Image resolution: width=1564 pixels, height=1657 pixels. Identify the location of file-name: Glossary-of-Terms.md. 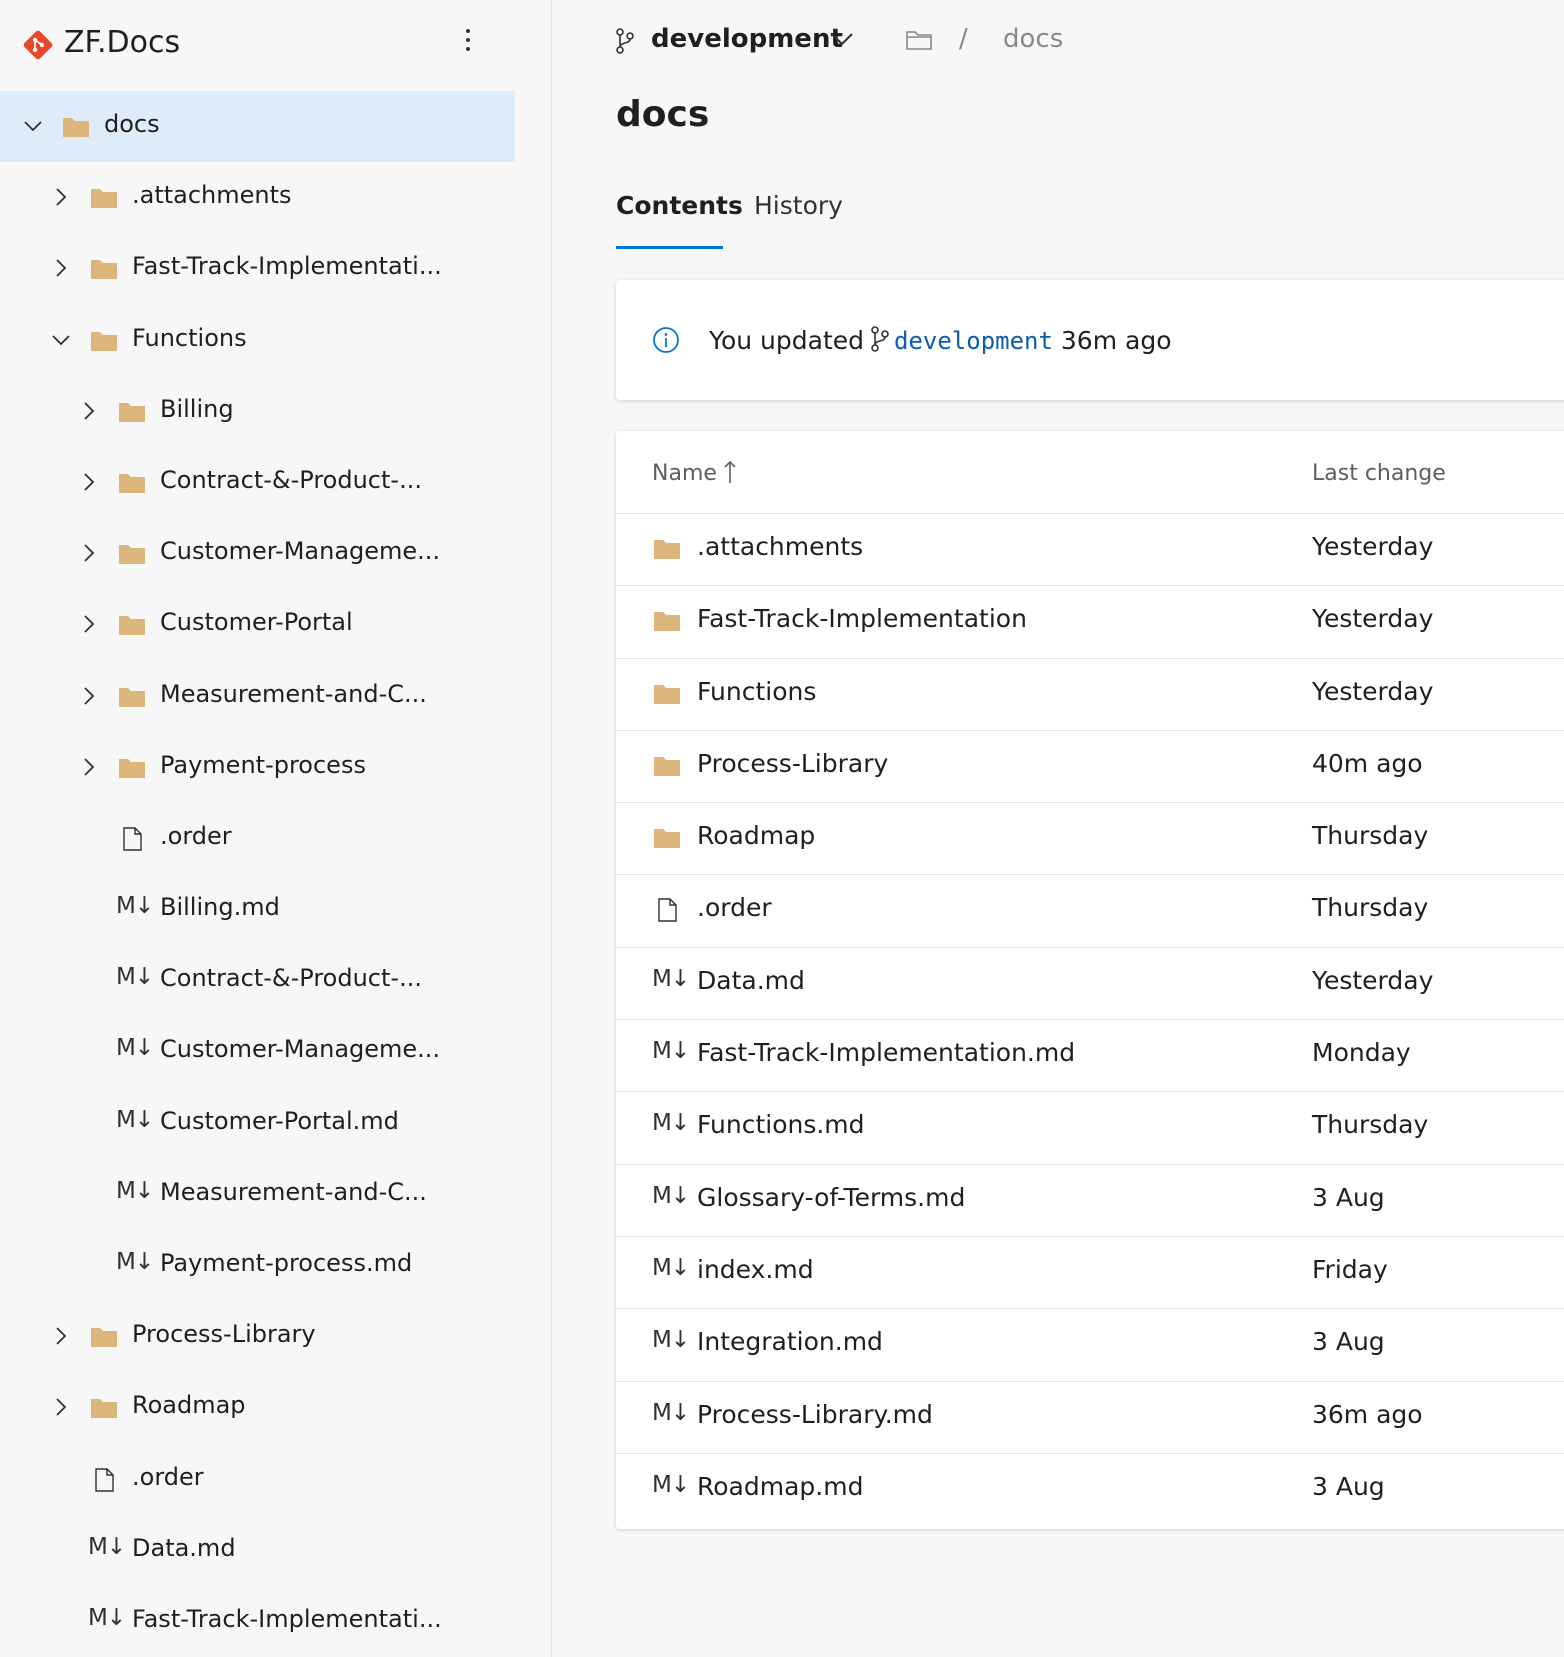
(831, 1197).